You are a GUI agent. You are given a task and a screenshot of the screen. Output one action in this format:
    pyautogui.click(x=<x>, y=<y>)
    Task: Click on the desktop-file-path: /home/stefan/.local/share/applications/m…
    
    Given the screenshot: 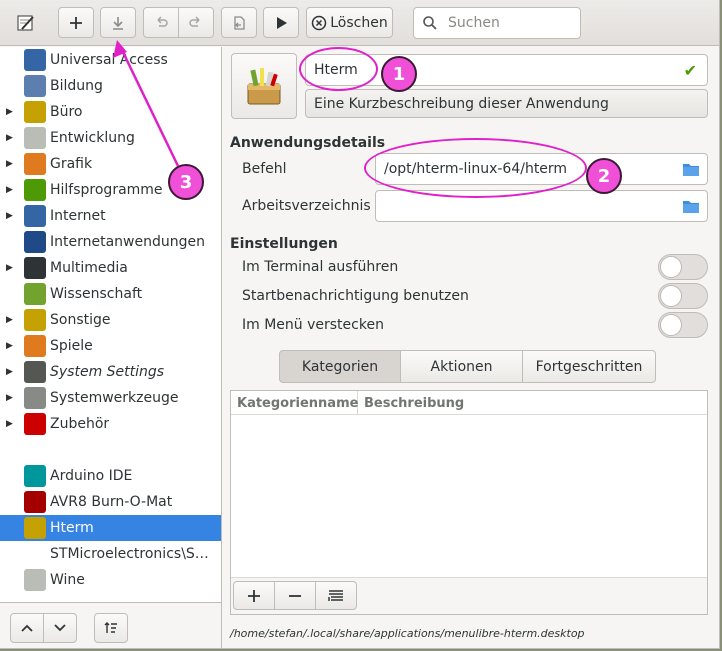 What is the action you would take?
    pyautogui.click(x=407, y=633)
    